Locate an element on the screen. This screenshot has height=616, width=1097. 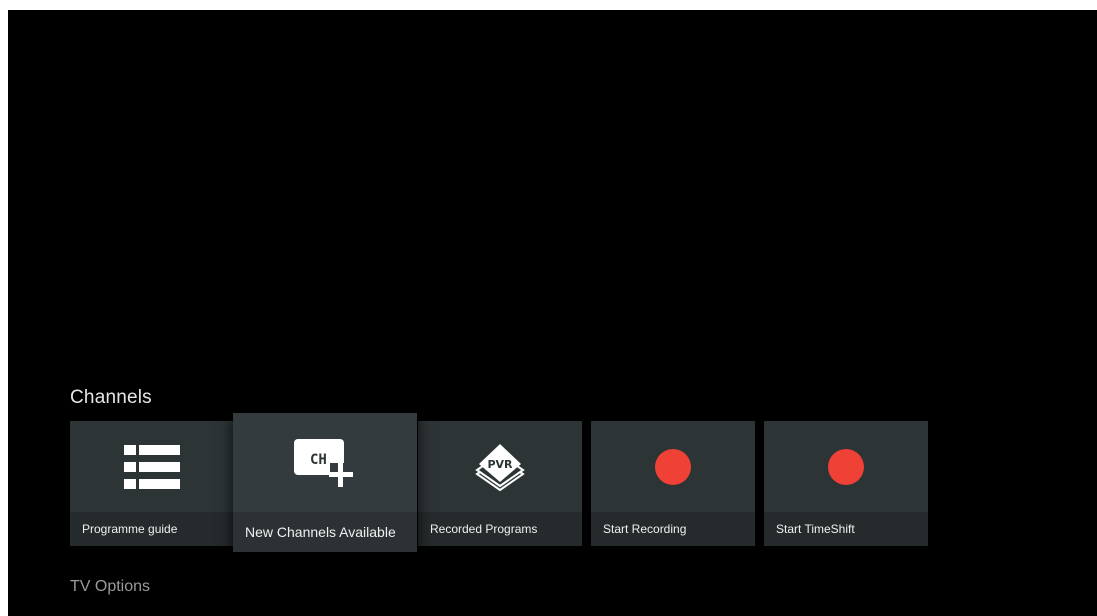
tile-label: Start Recording is located at coordinates (673, 529).